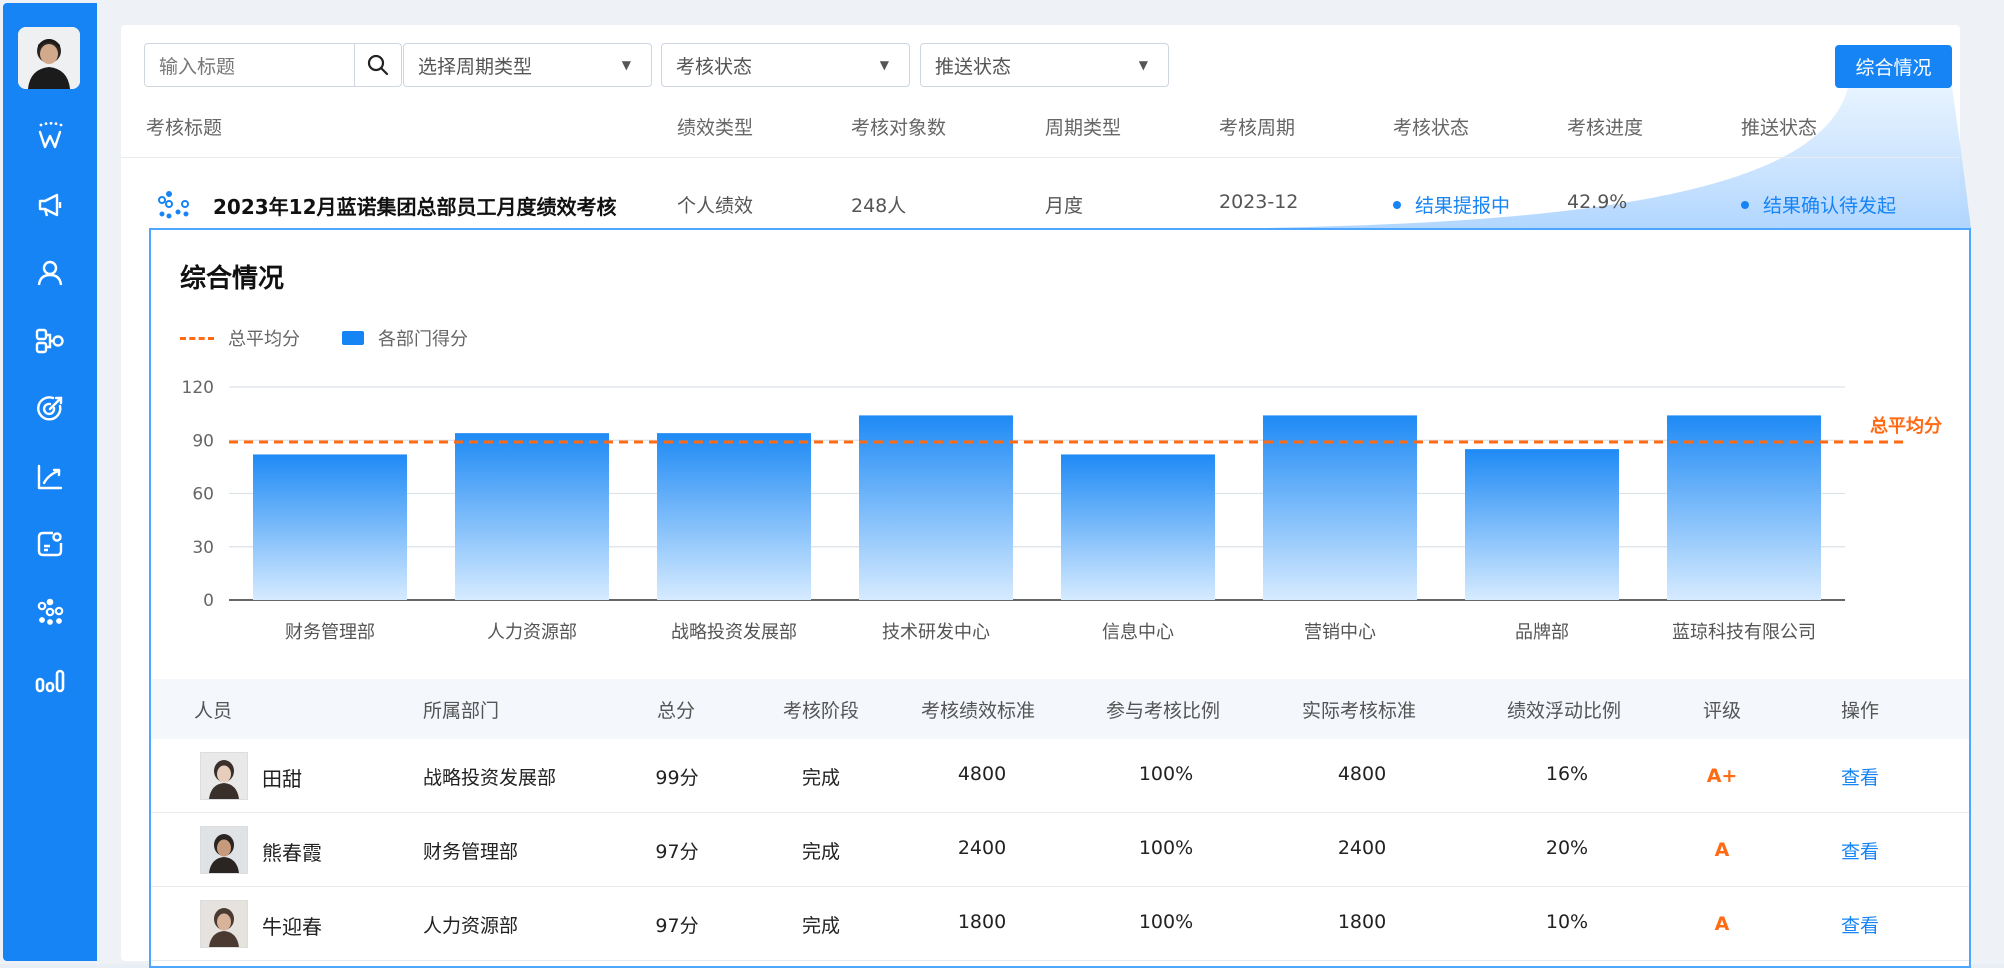 Image resolution: width=2004 pixels, height=968 pixels. I want to click on legend-departments-label: 各部门得分, so click(423, 339).